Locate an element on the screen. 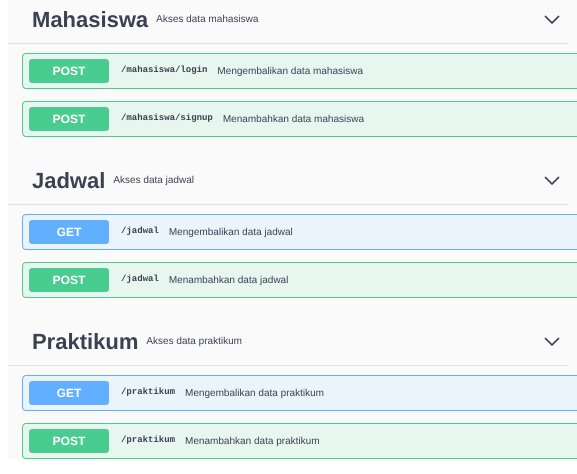  endpoint-row: POST /praktikum Menambahkan data praktikum is located at coordinates (299, 441).